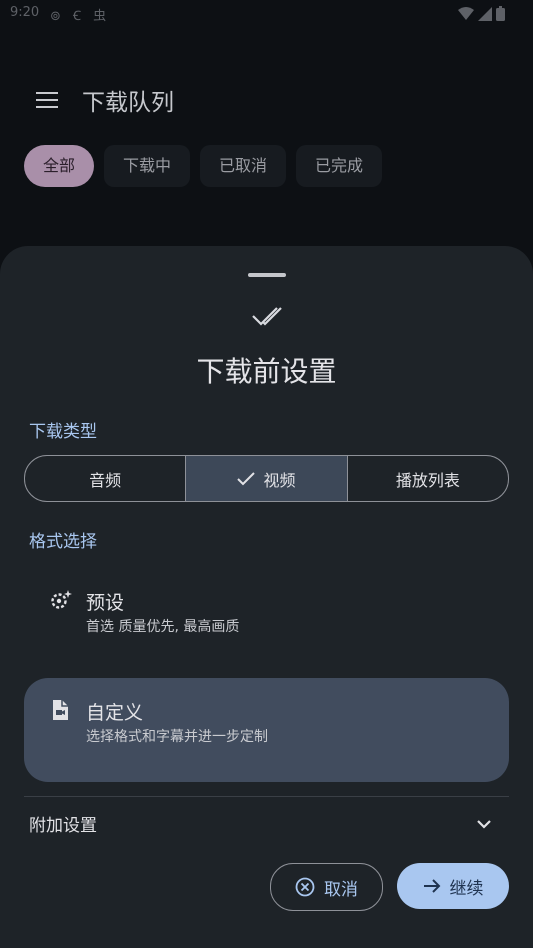  Describe the element at coordinates (59, 166) in the screenshot. I see `filter-chip-all: 全部` at that location.